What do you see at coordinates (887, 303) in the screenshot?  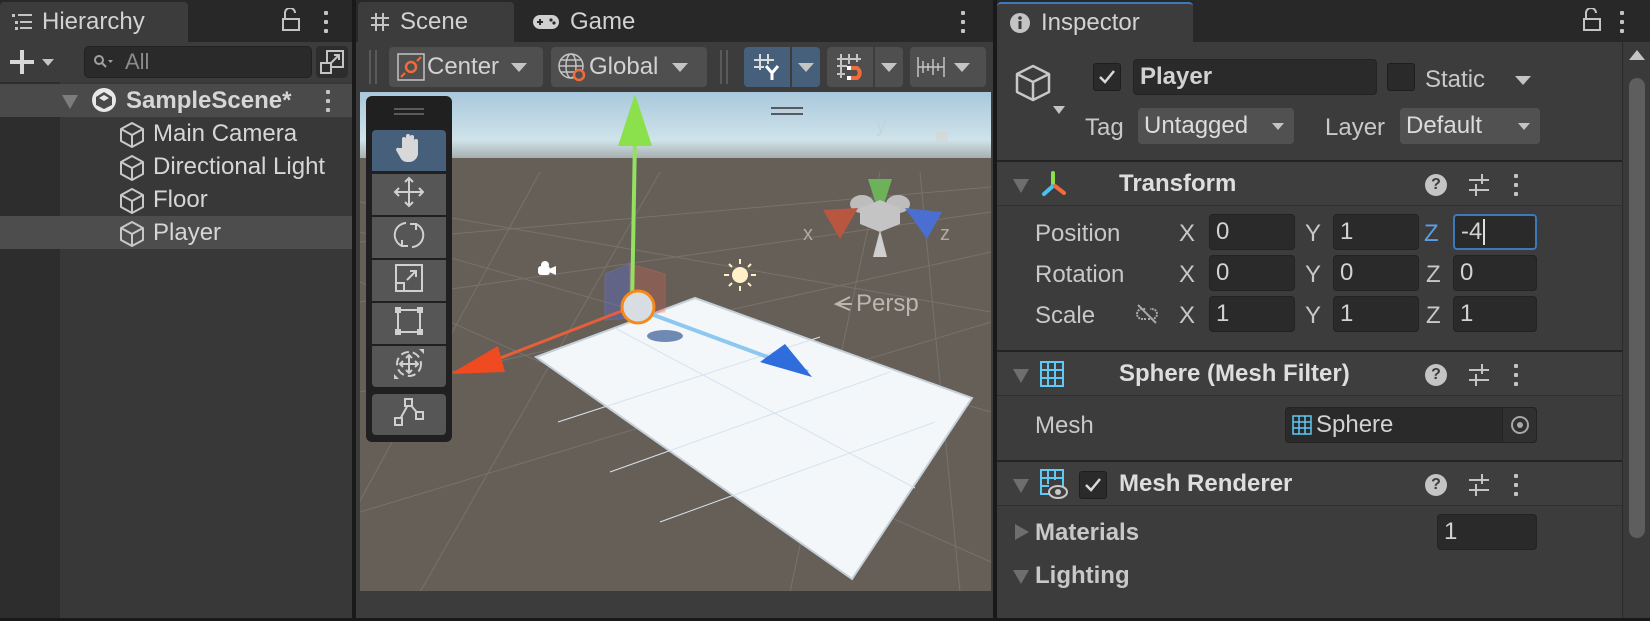 I see `projection-label: Persp` at bounding box center [887, 303].